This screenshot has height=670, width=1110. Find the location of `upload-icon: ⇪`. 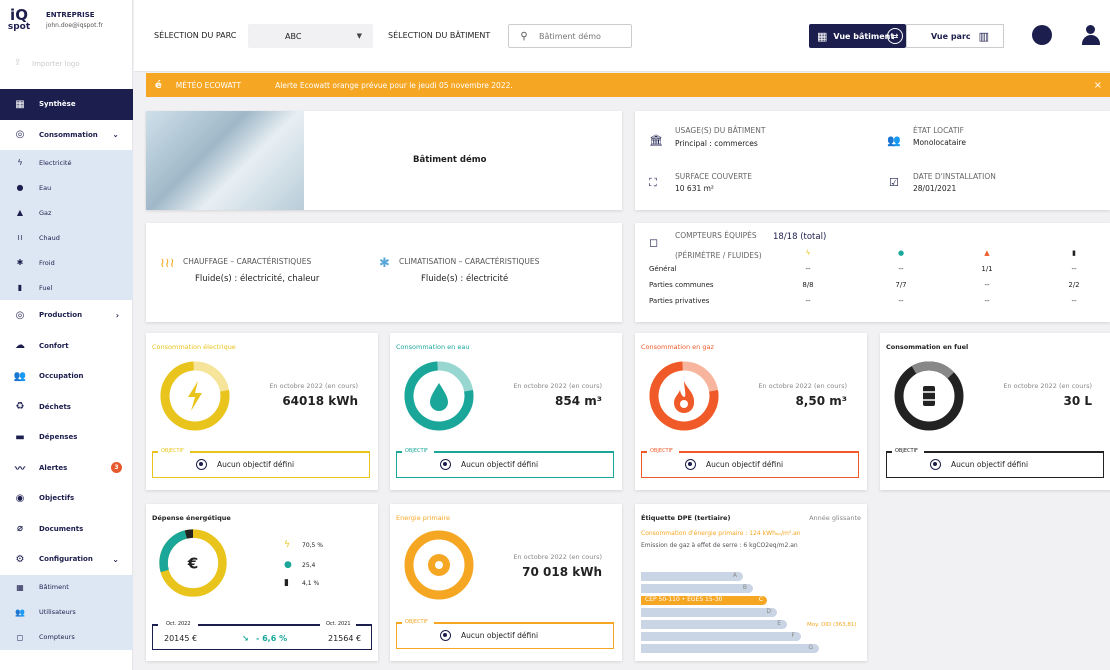

upload-icon: ⇪ is located at coordinates (19, 63).